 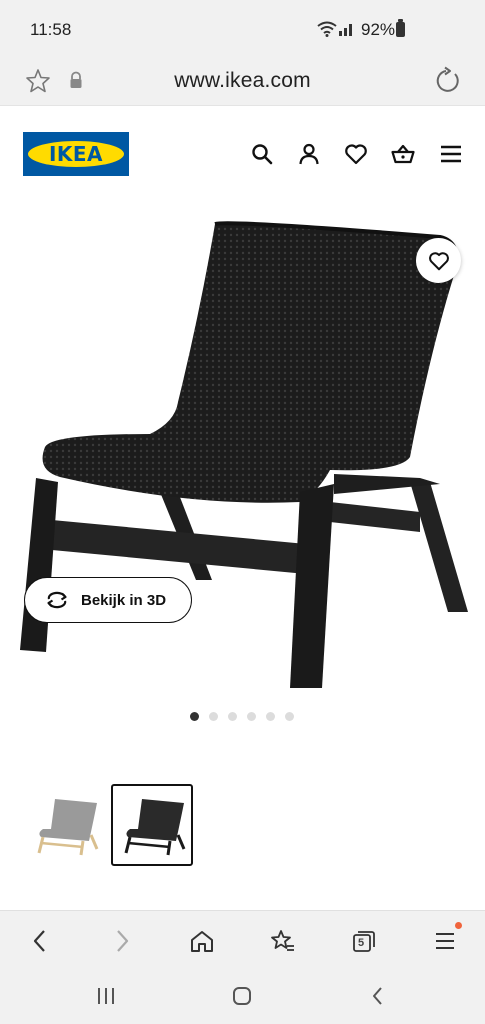 I want to click on bookmarks-icon, so click(x=283, y=941).